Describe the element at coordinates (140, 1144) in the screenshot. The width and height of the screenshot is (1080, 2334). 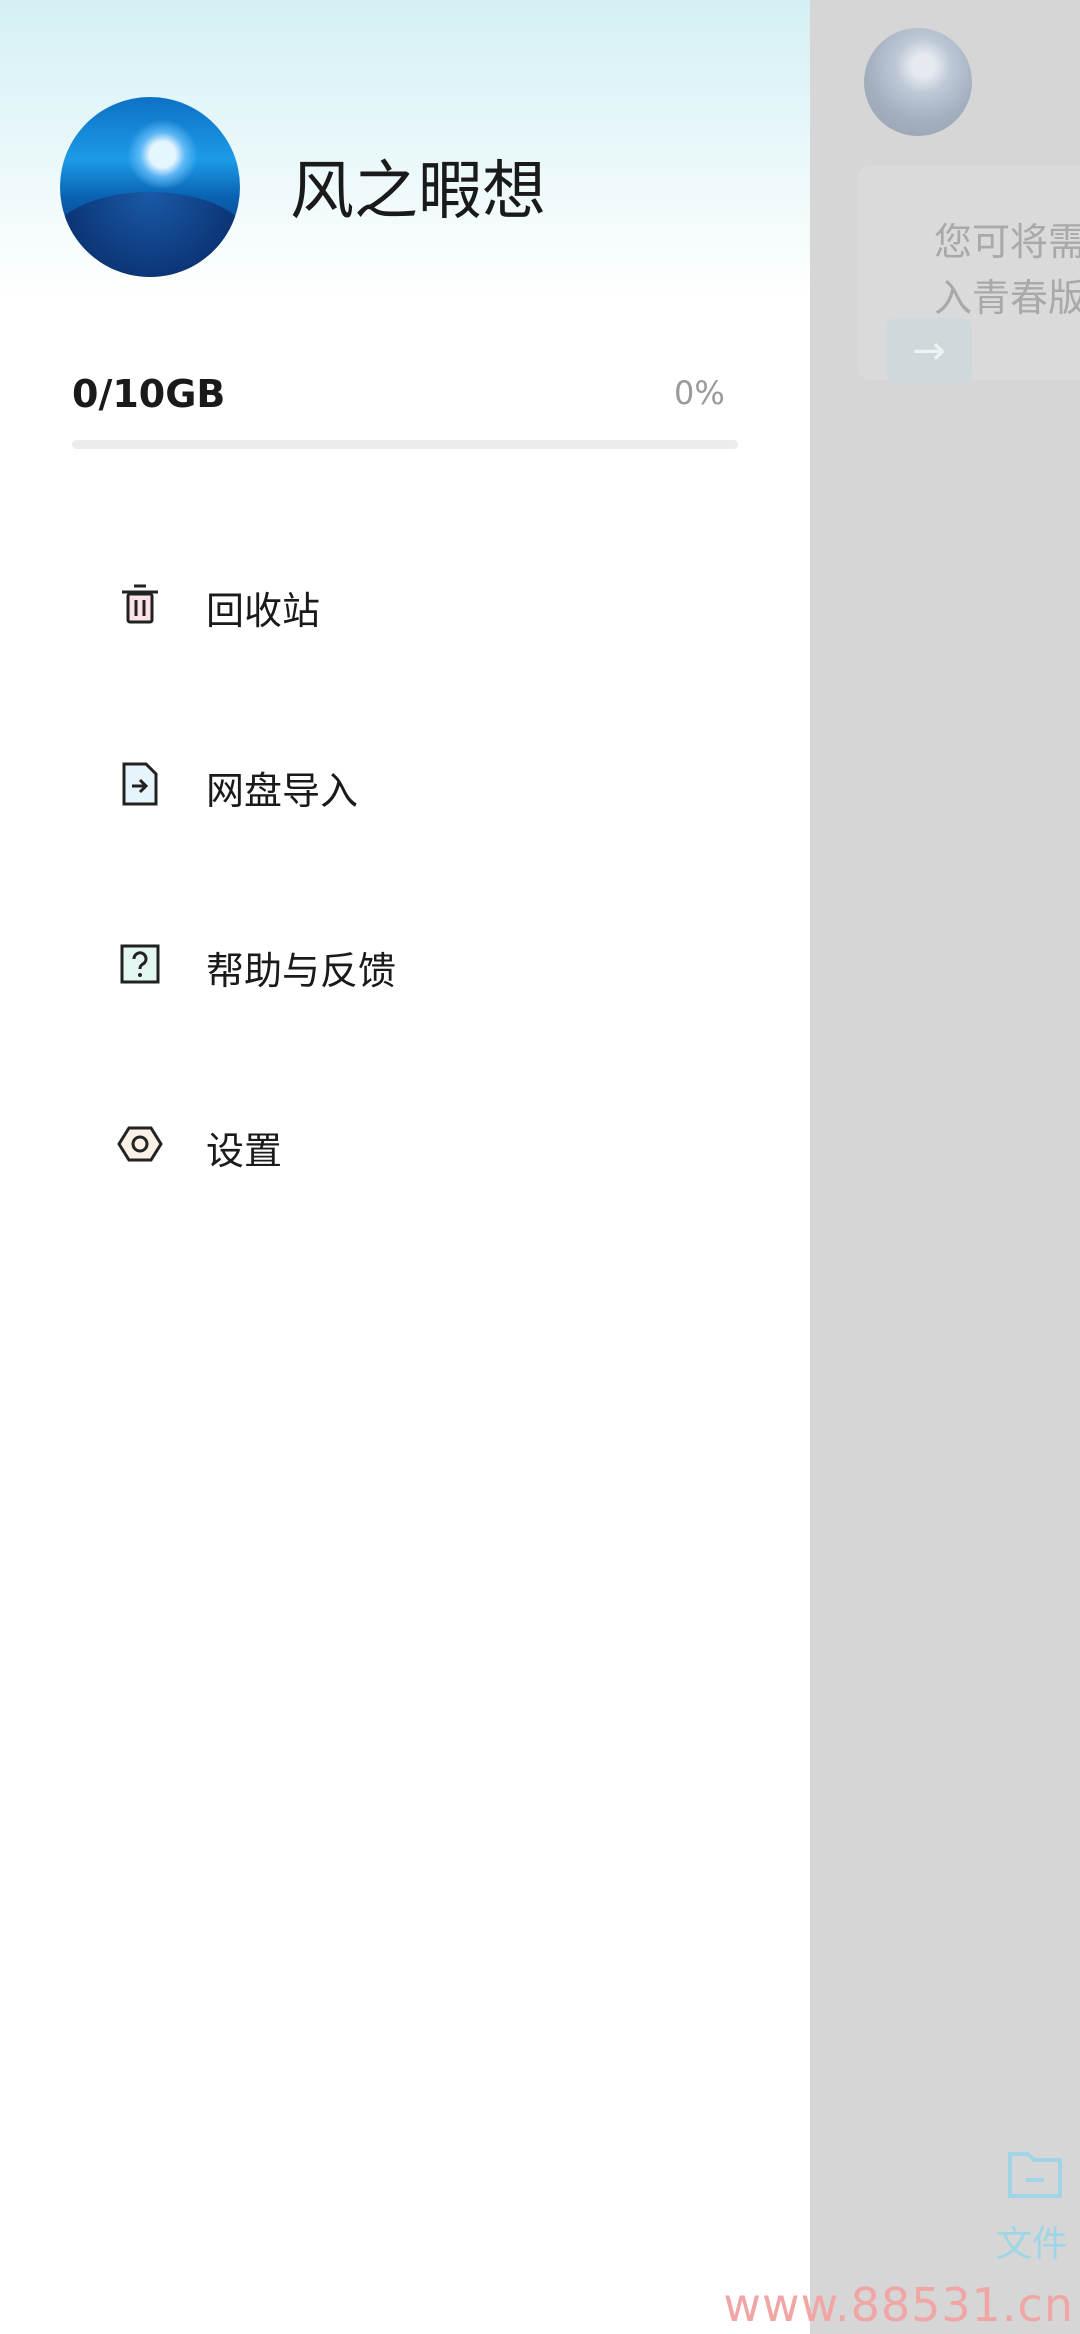
I see `settings-icon` at that location.